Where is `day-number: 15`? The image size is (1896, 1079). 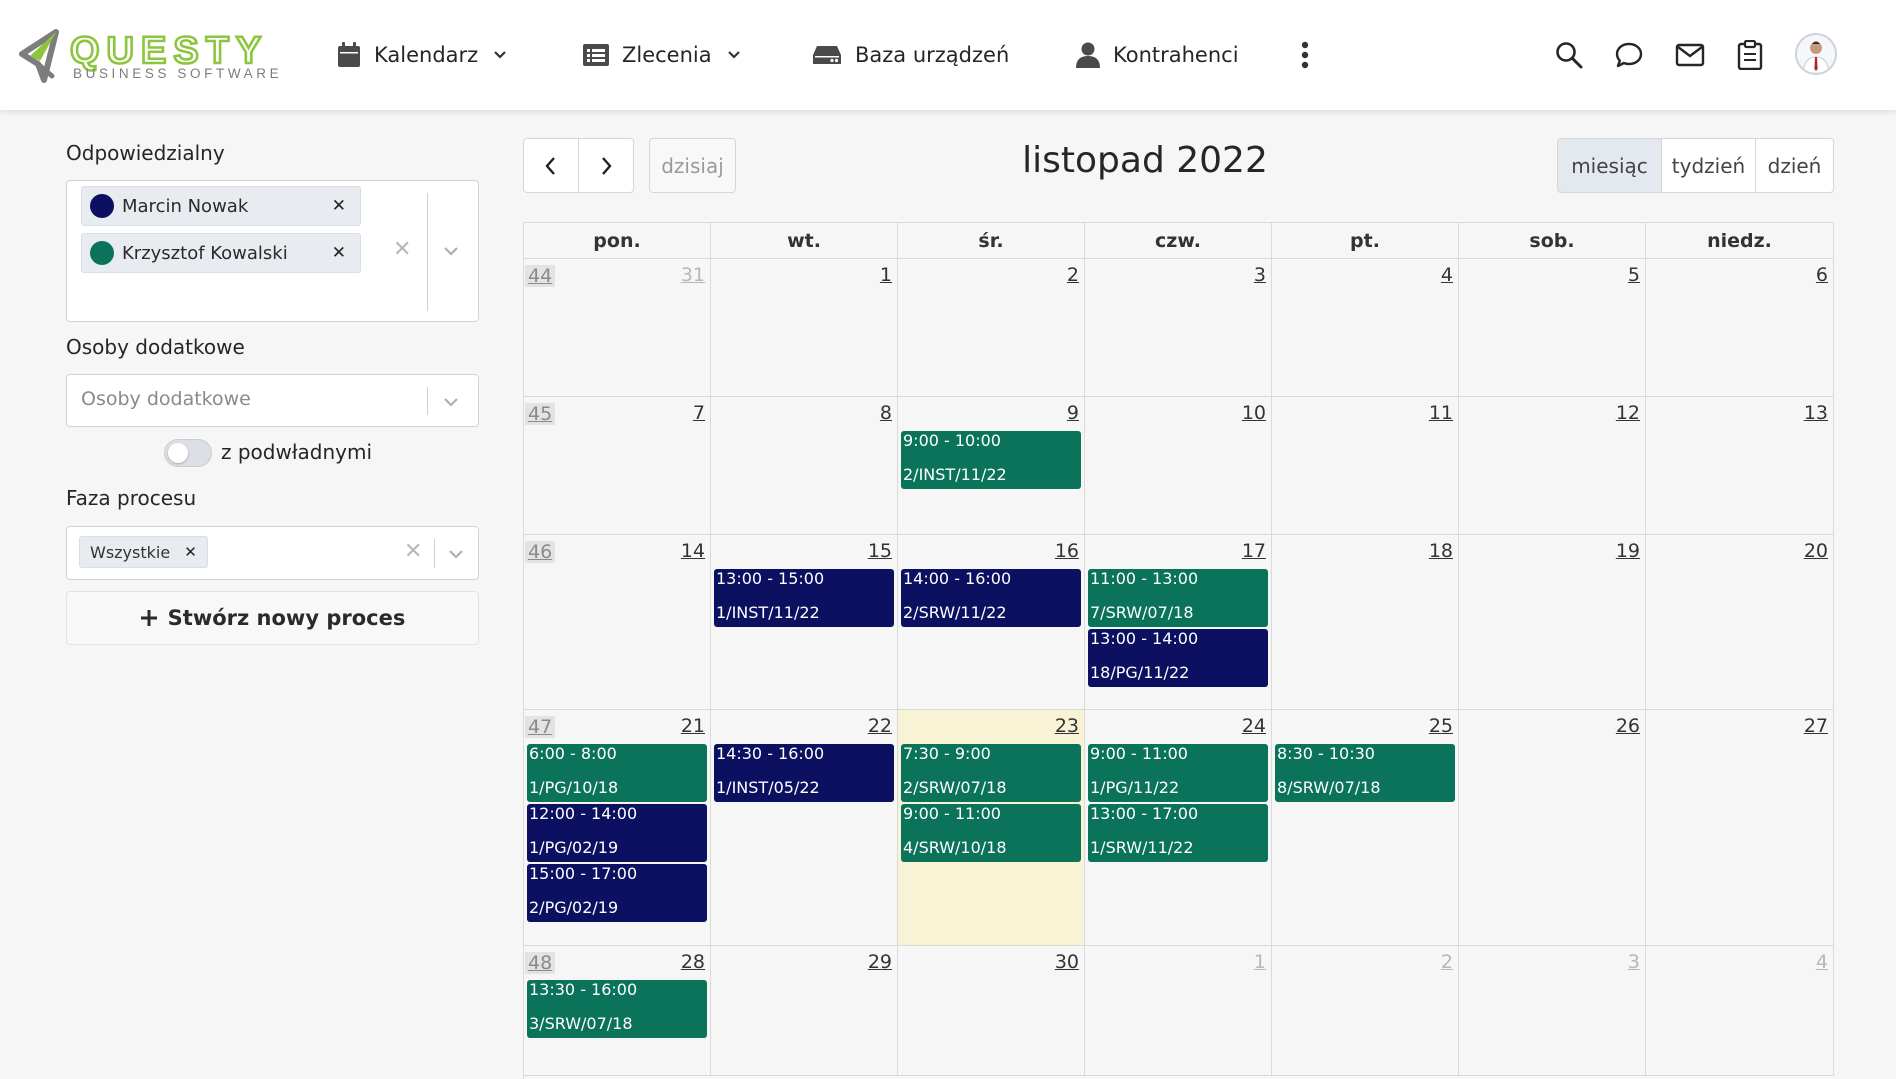
day-number: 15 is located at coordinates (880, 551).